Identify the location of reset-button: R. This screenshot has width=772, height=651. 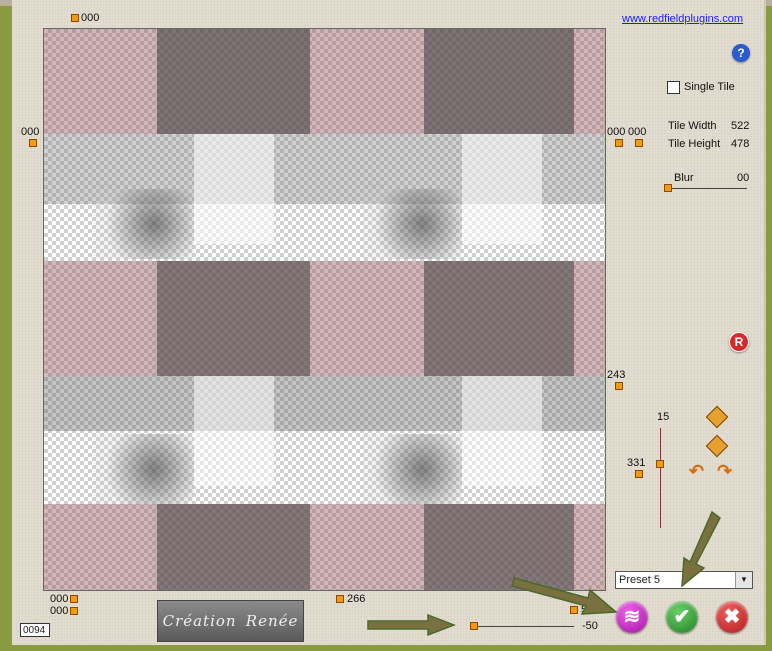
(739, 342).